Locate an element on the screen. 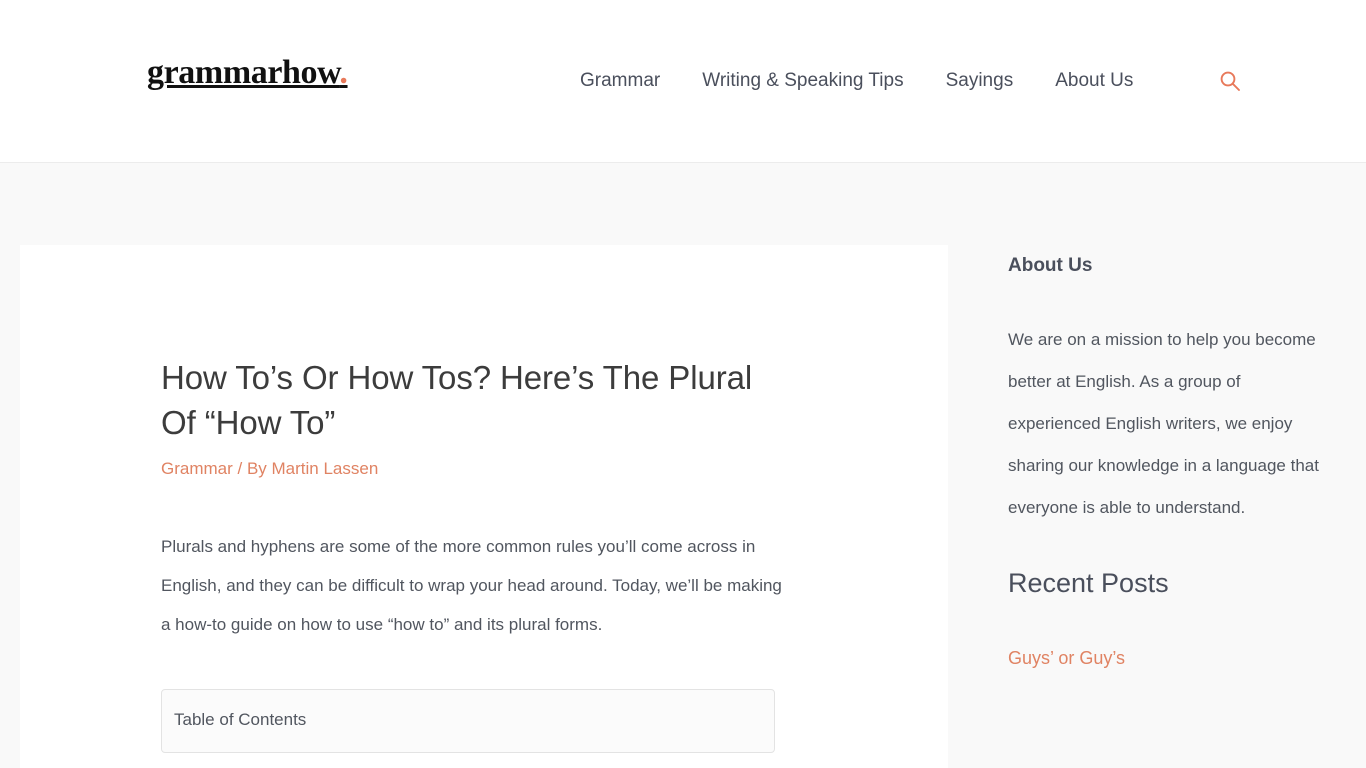  widget-title-recent-posts: Recent Posts is located at coordinates (1088, 583).